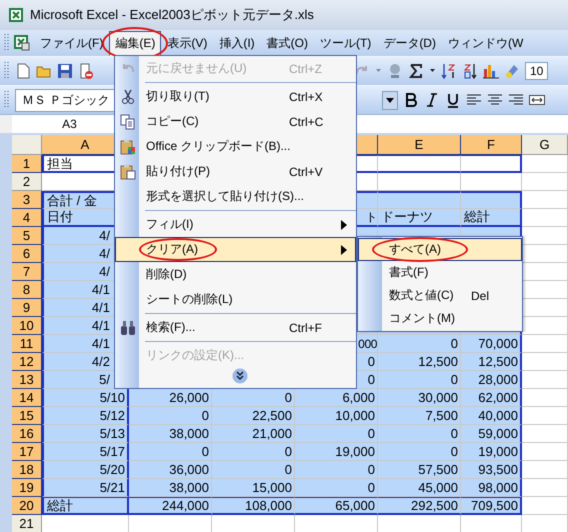 The image size is (568, 532). What do you see at coordinates (419, 488) in the screenshot?
I see `table-cell: 45,000` at bounding box center [419, 488].